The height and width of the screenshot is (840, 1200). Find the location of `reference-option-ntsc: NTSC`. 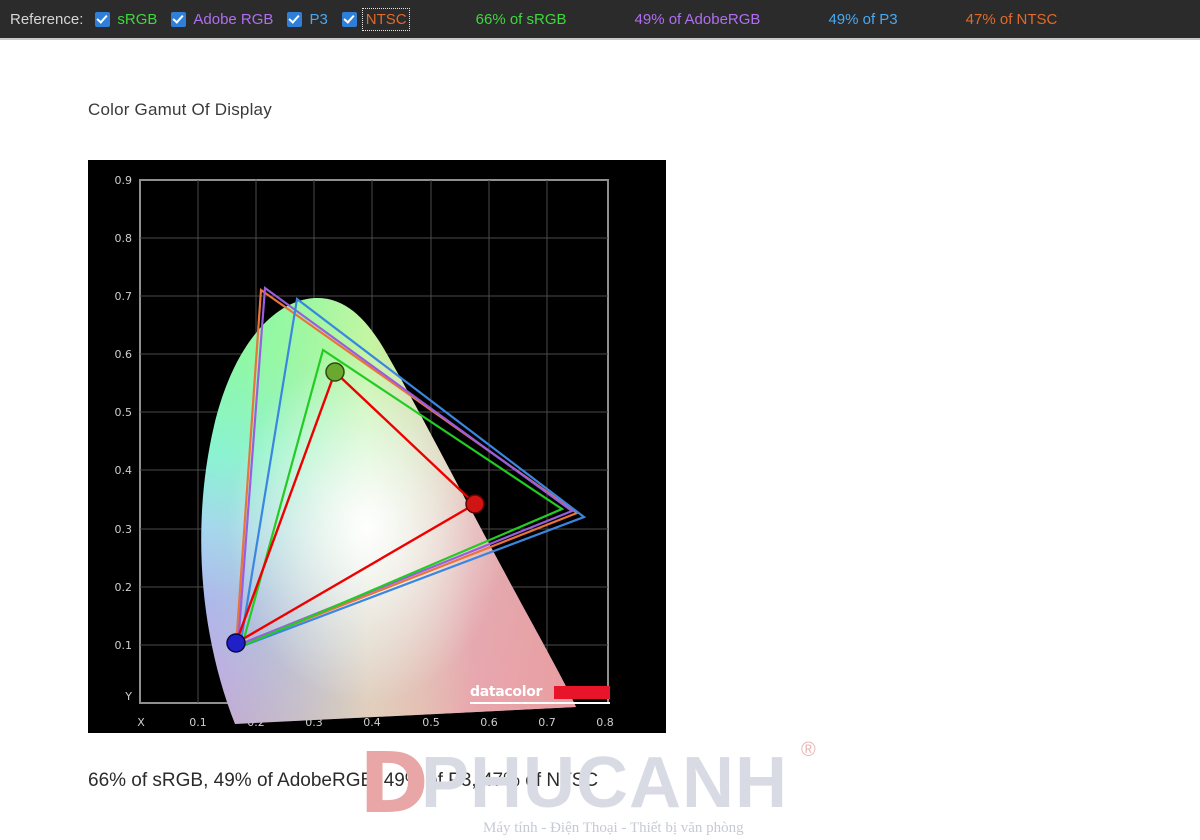

reference-option-ntsc: NTSC is located at coordinates (375, 19).